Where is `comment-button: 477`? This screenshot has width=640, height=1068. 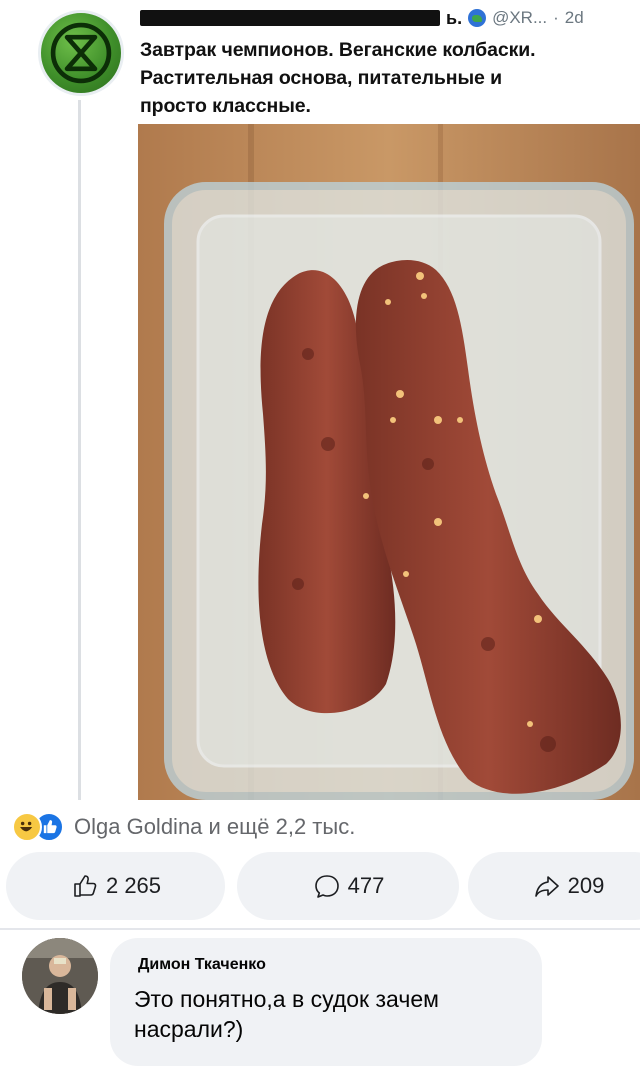 comment-button: 477 is located at coordinates (348, 886).